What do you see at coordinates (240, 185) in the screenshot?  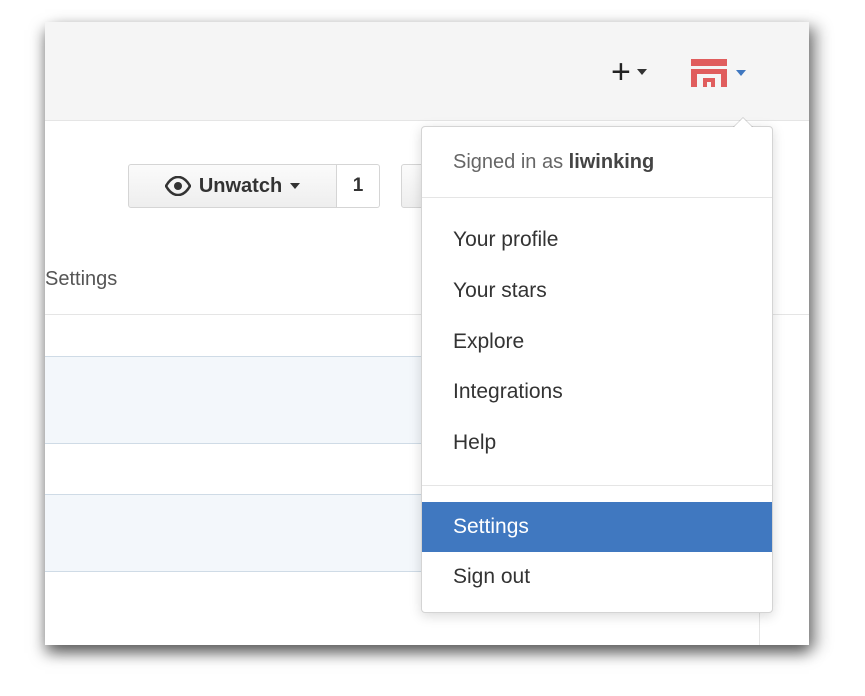 I see `unwatch-label: Unwatch` at bounding box center [240, 185].